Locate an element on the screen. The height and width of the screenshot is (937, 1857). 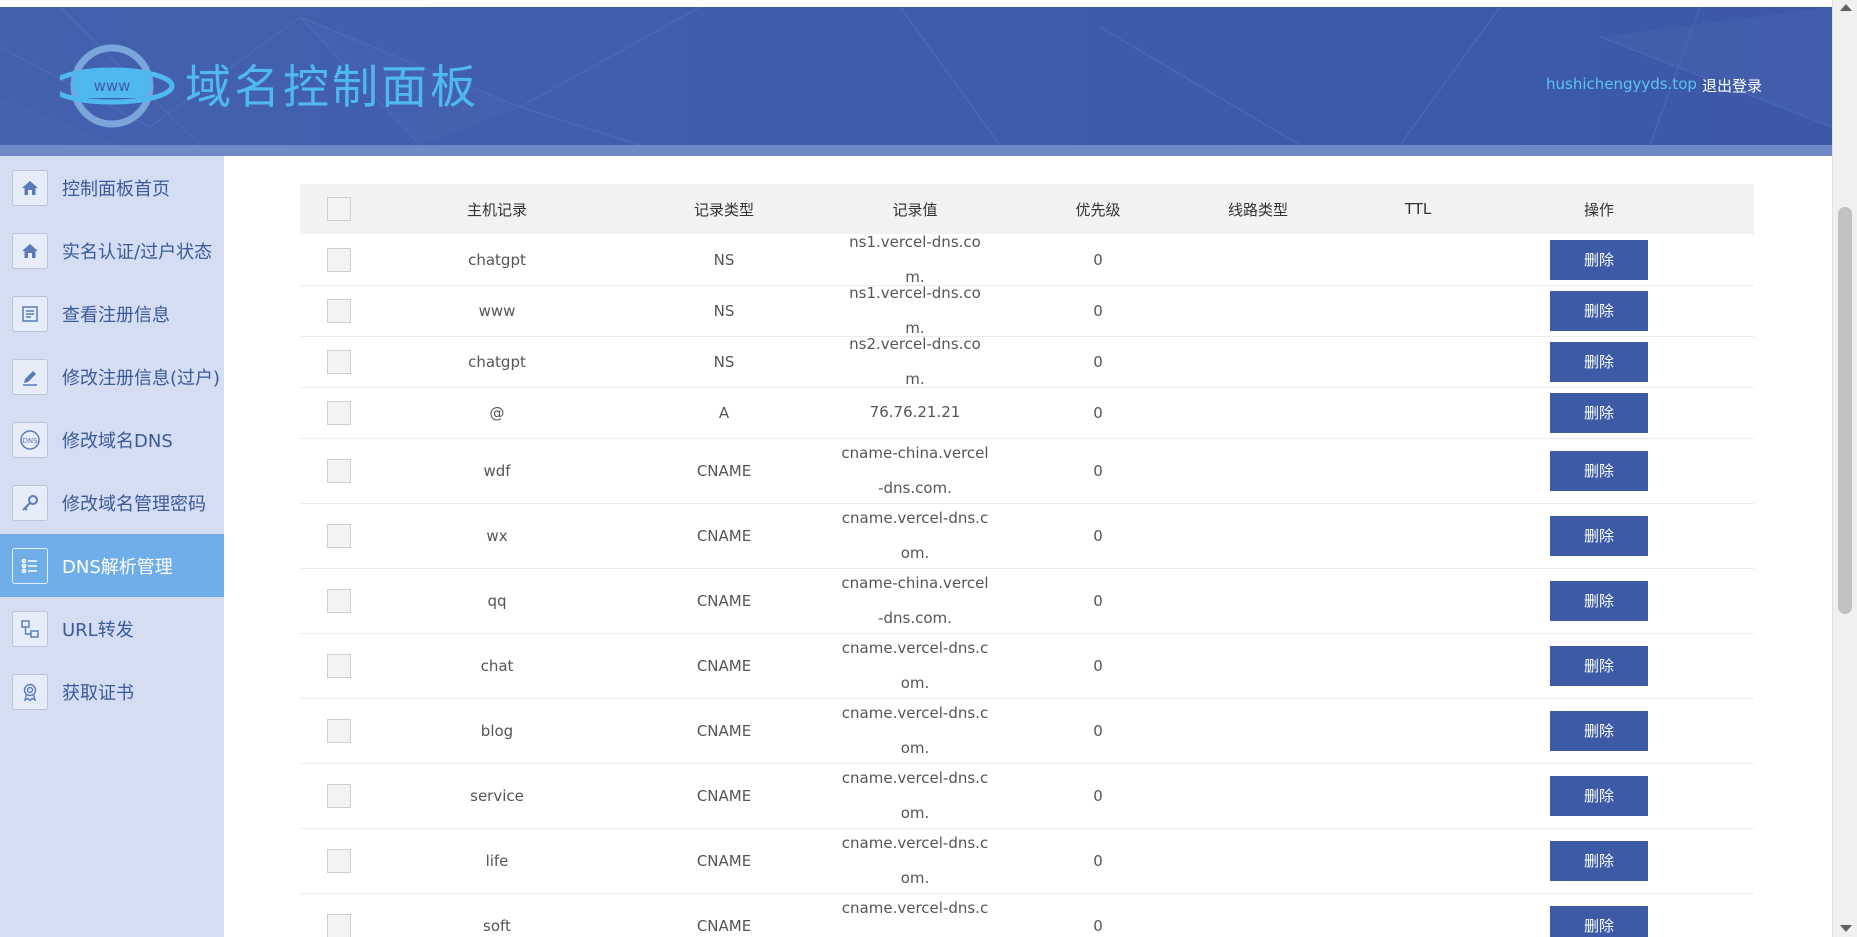
network-icon is located at coordinates (30, 628).